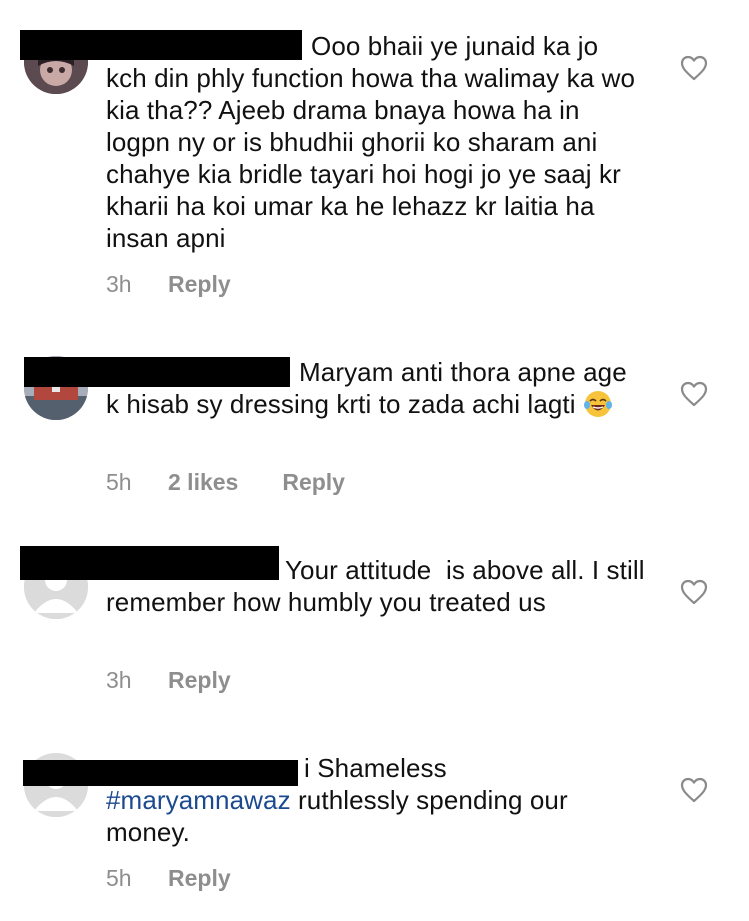  I want to click on hashtag-link: #maryamnawaz, so click(198, 800).